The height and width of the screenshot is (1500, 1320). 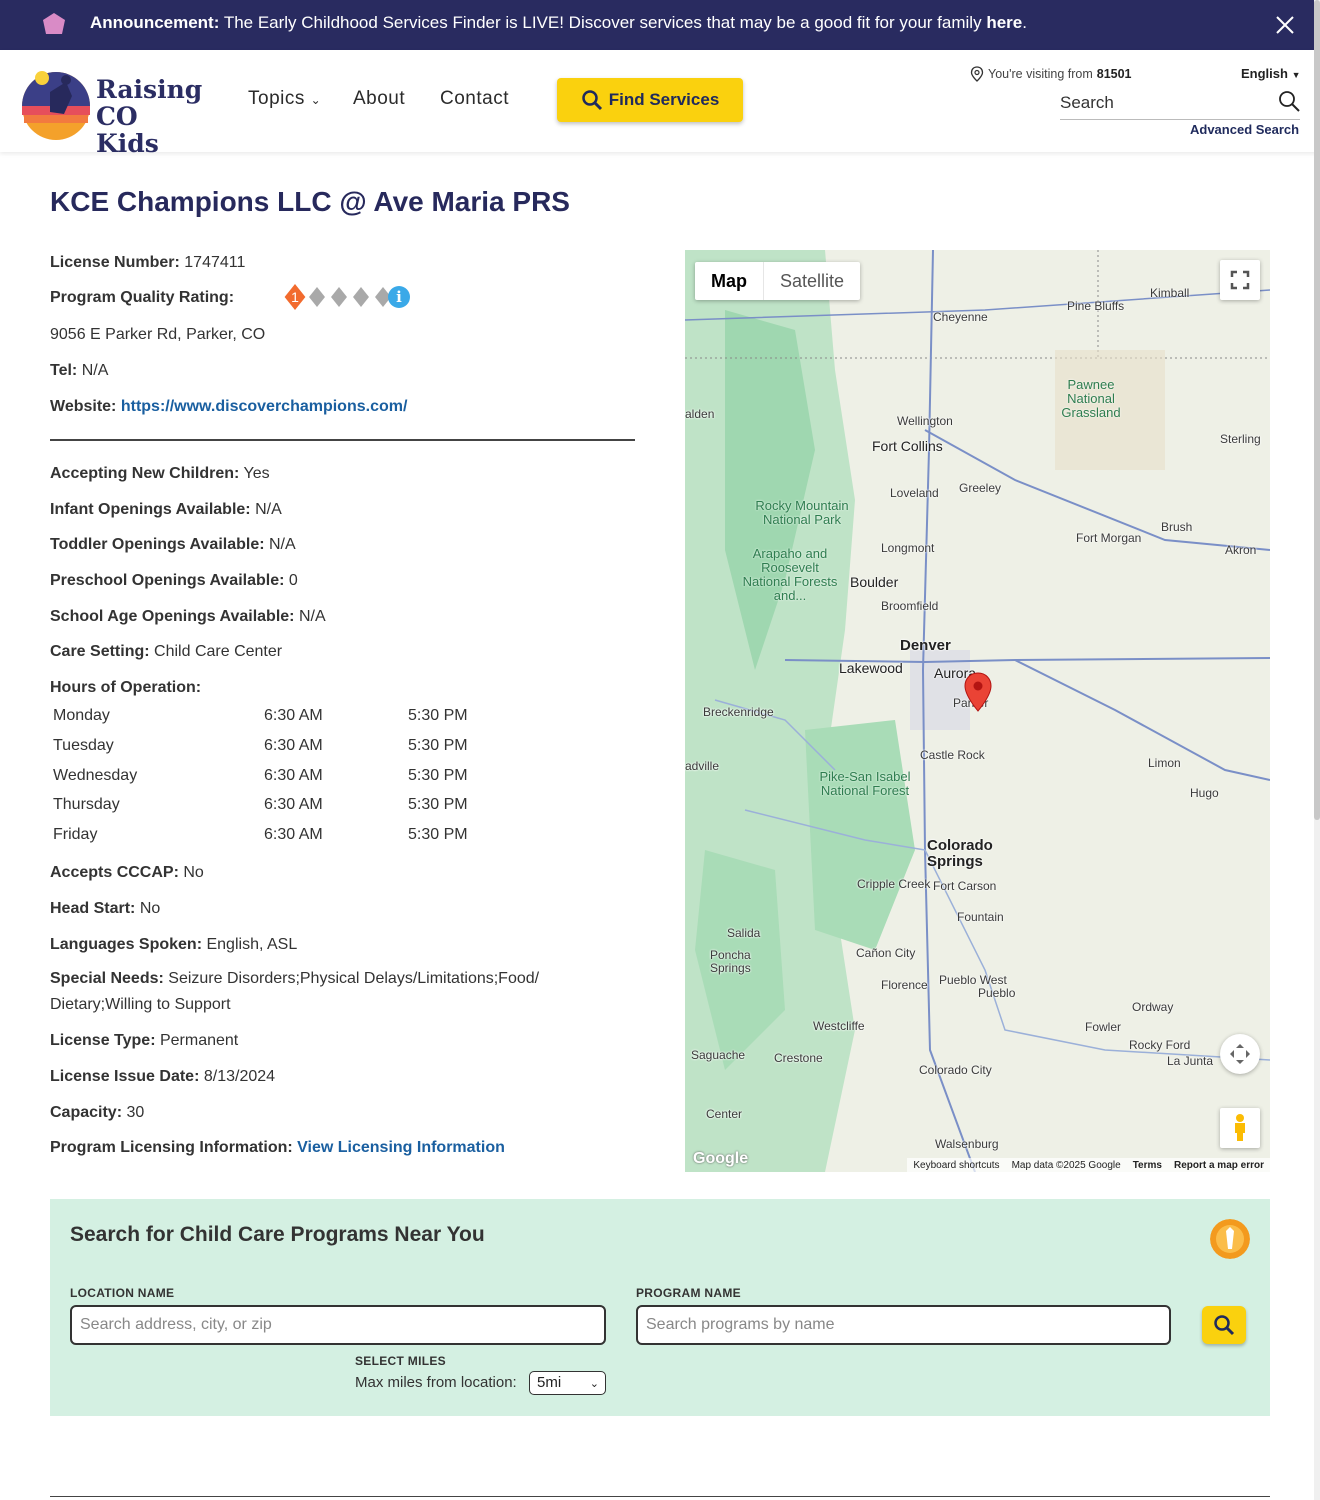 I want to click on miles-select: 5mi ⌄, so click(x=567, y=1383).